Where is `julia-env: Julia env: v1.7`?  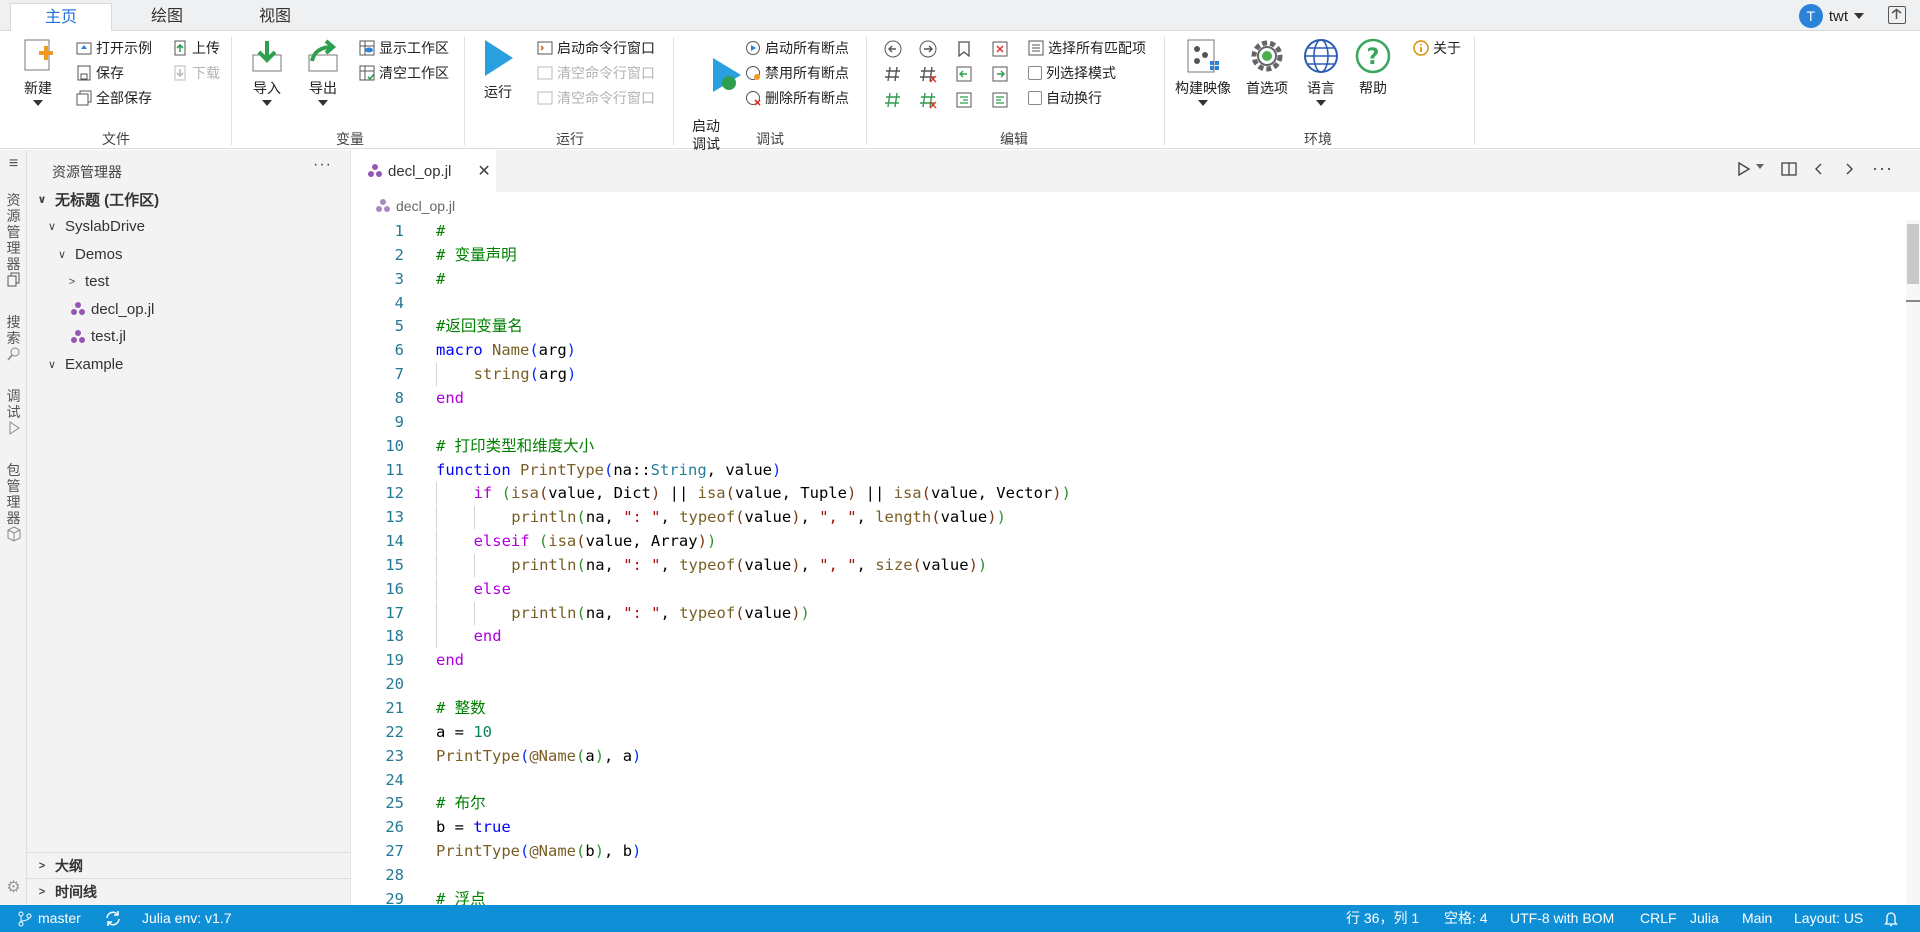 julia-env: Julia env: v1.7 is located at coordinates (187, 918).